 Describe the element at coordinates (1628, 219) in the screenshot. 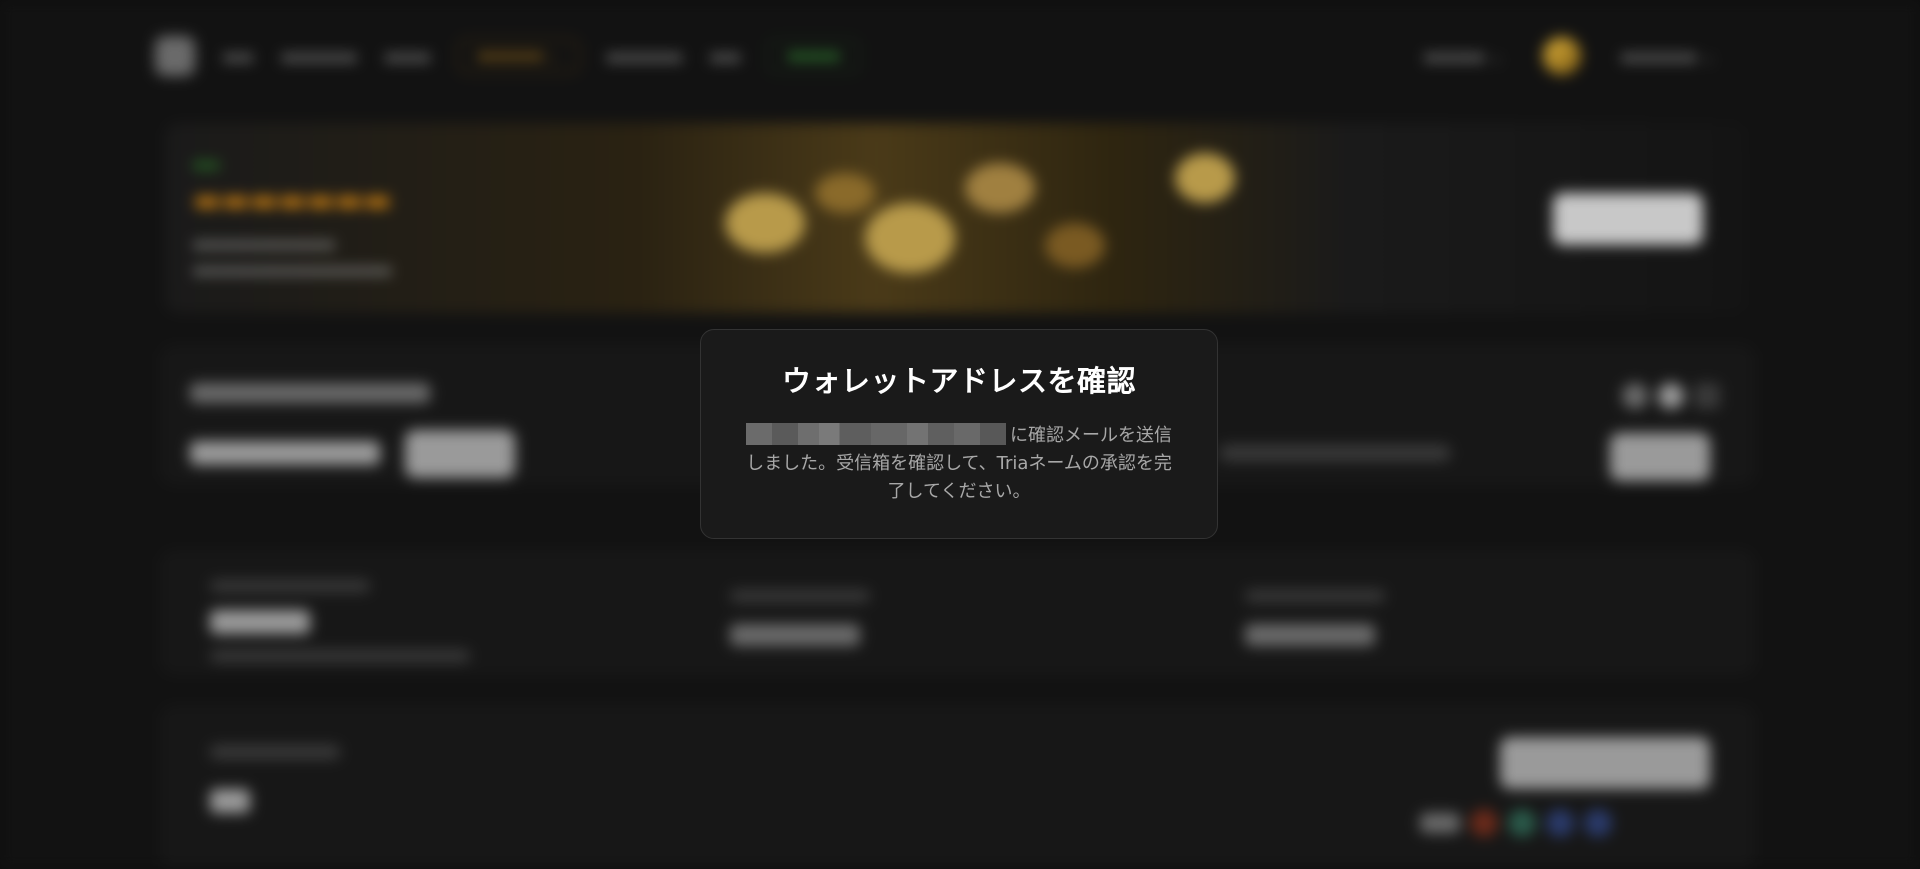

I see `banner-button` at that location.